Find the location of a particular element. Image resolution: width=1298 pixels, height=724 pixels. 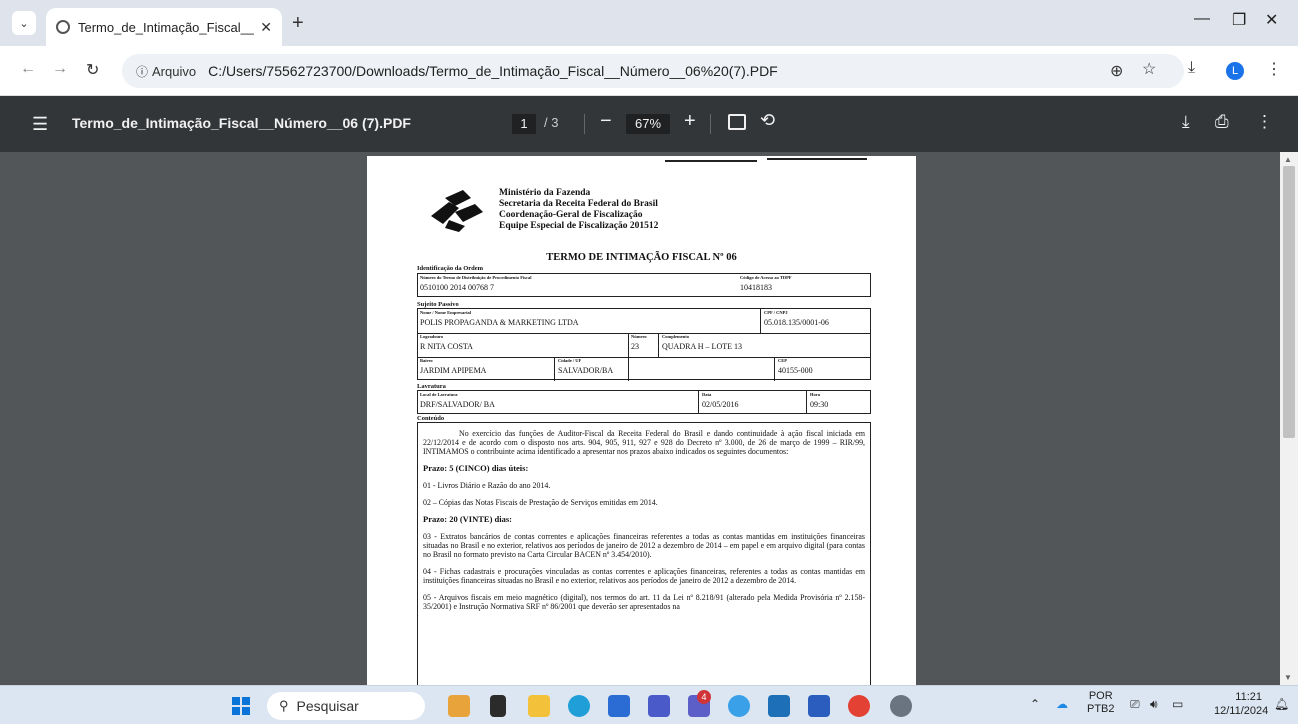

header-line: Secretaria da Receita Federal do Brasil is located at coordinates (578, 204).